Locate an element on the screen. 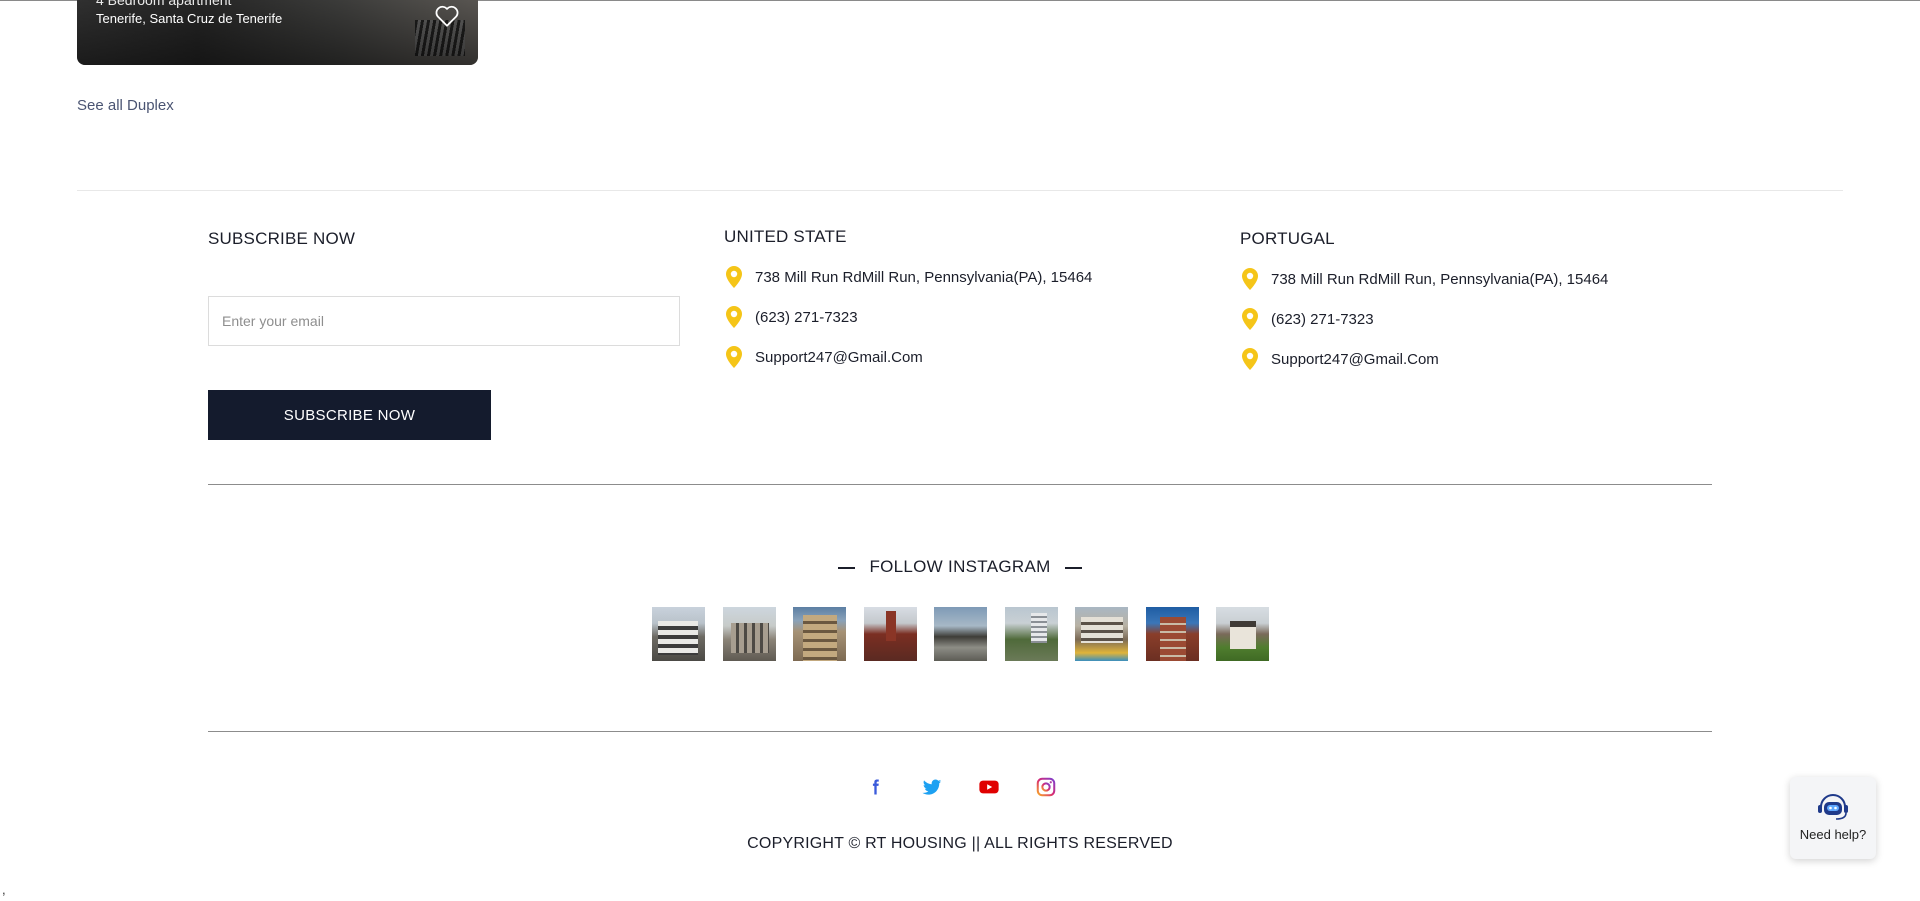  youtube-icon is located at coordinates (989, 787).